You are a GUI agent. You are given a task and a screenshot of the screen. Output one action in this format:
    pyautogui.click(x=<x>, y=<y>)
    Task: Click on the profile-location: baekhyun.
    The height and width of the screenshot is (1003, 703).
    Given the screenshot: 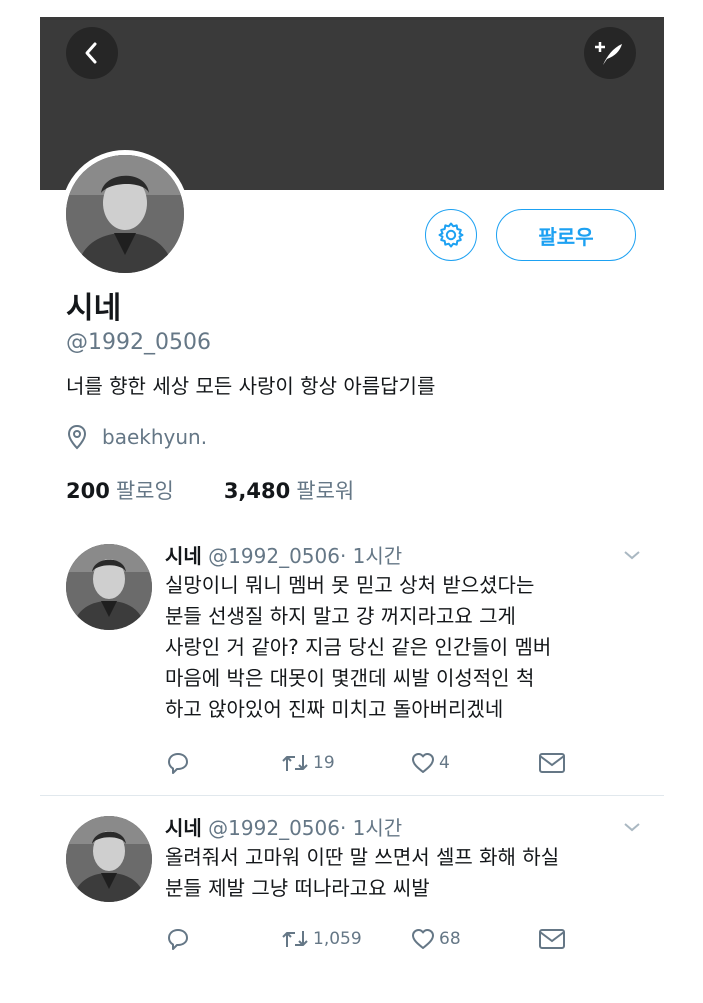 What is the action you would take?
    pyautogui.click(x=136, y=437)
    